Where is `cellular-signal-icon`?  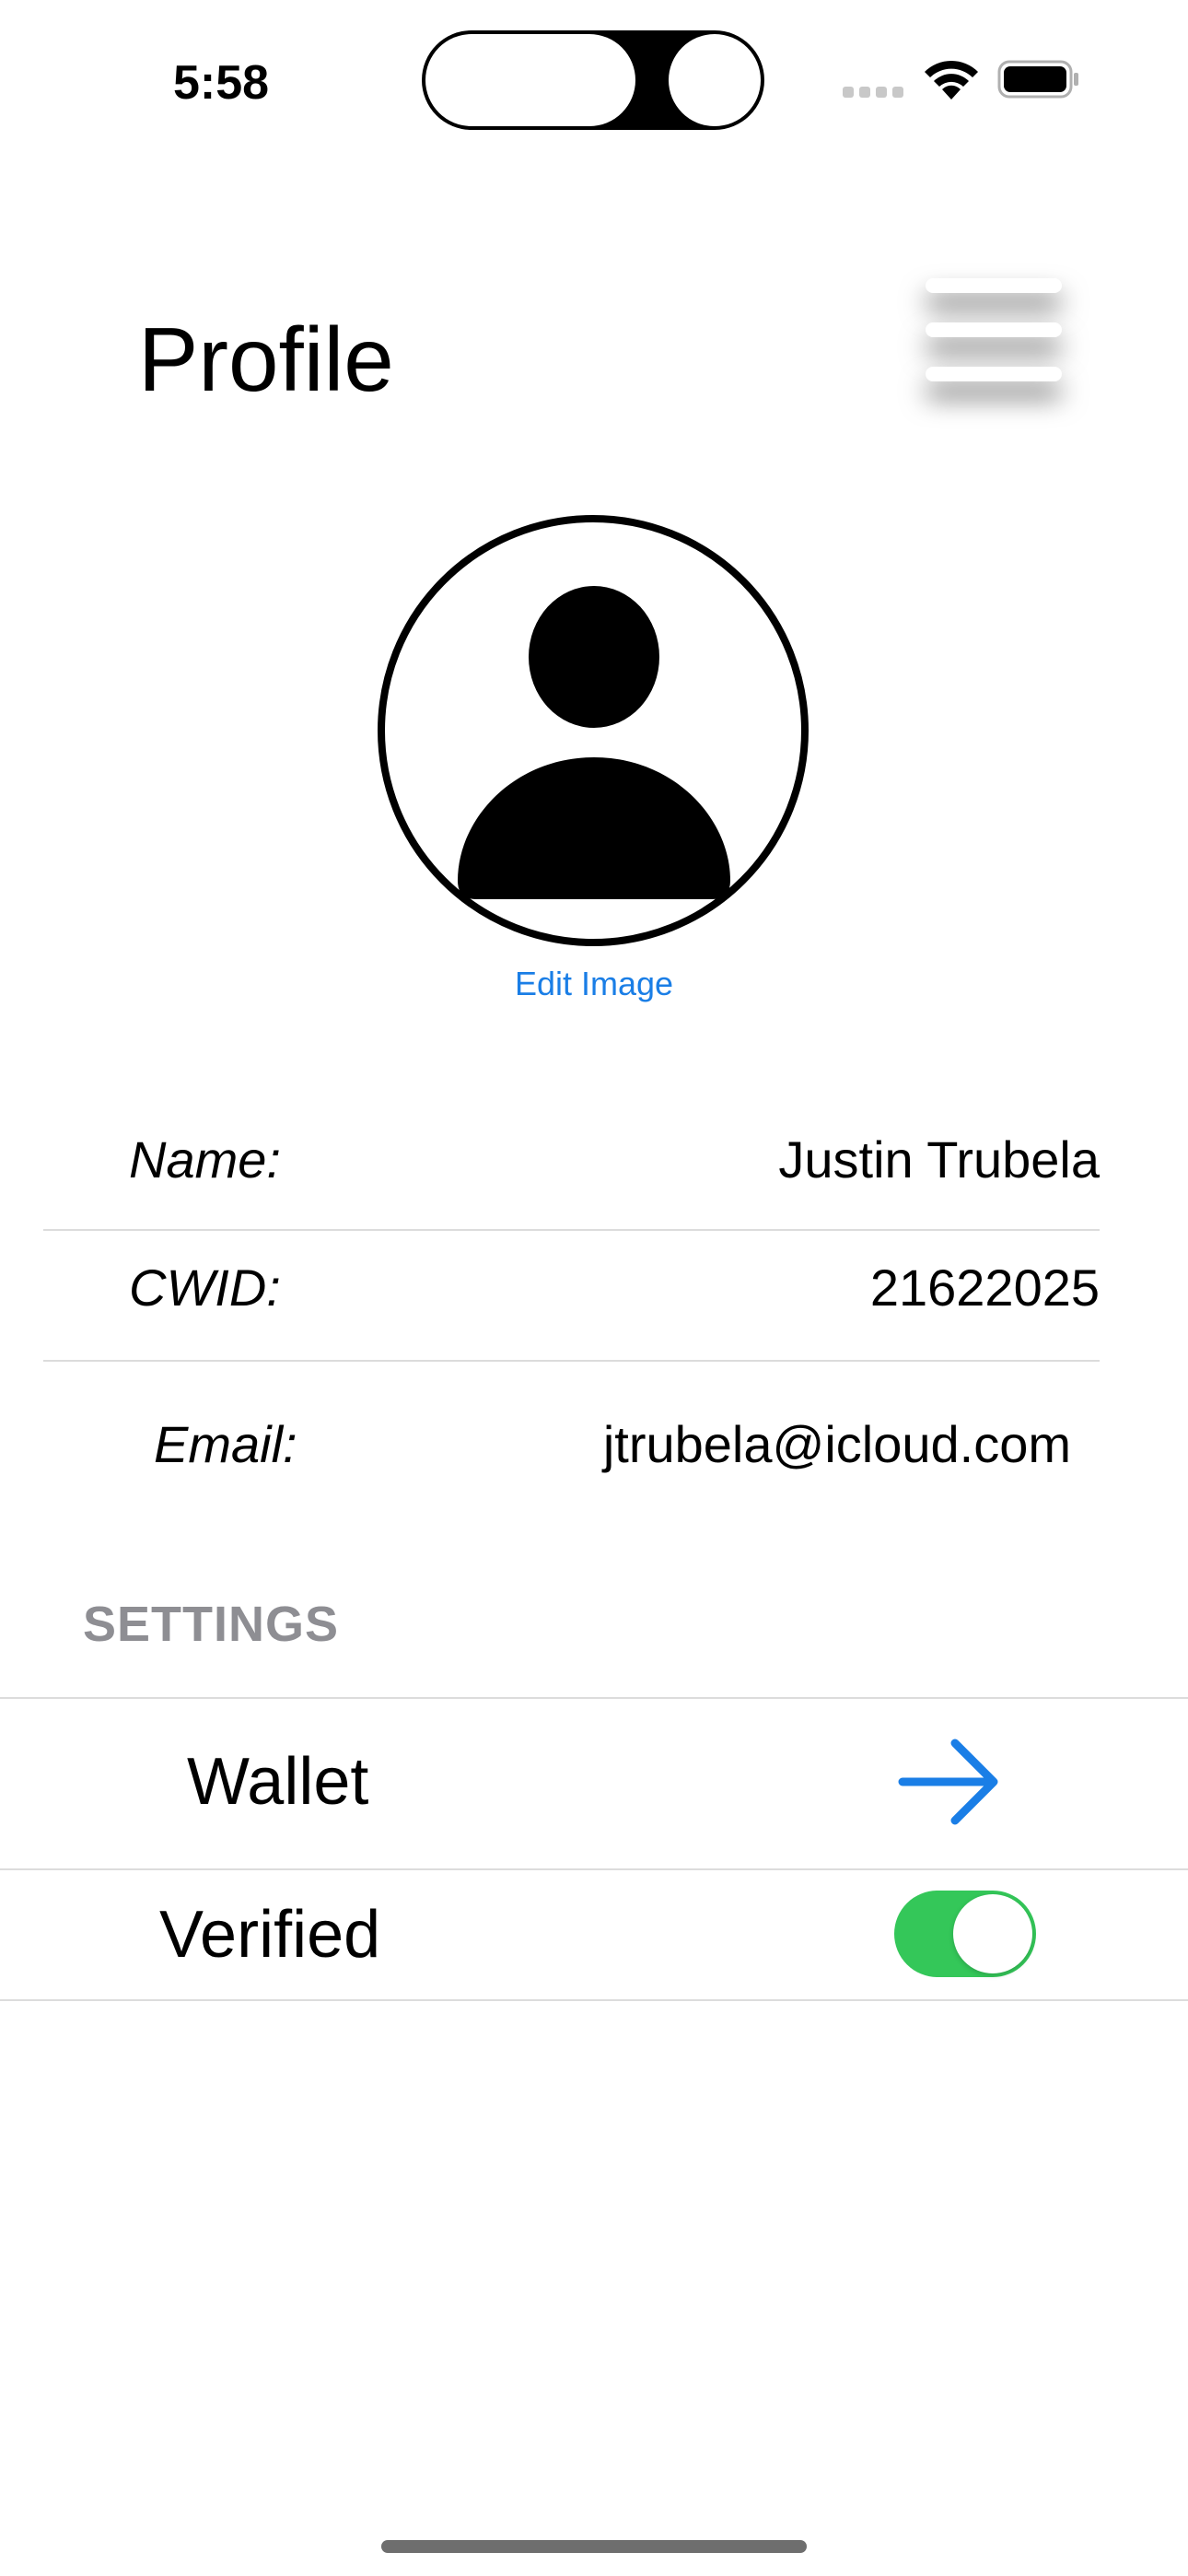 cellular-signal-icon is located at coordinates (875, 92).